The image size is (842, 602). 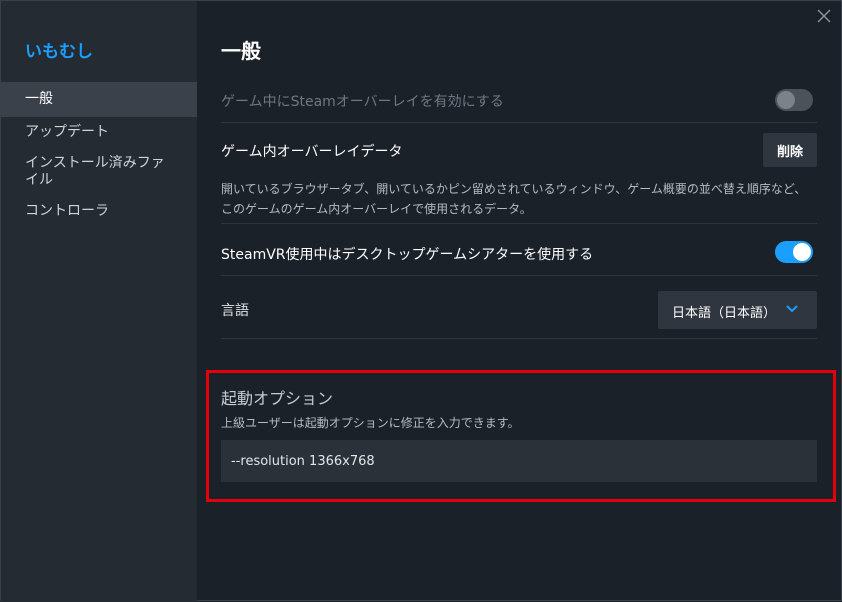 I want to click on overlay-toggle-label: ゲーム中にSteamオーバーレイを有効にする, so click(x=362, y=102).